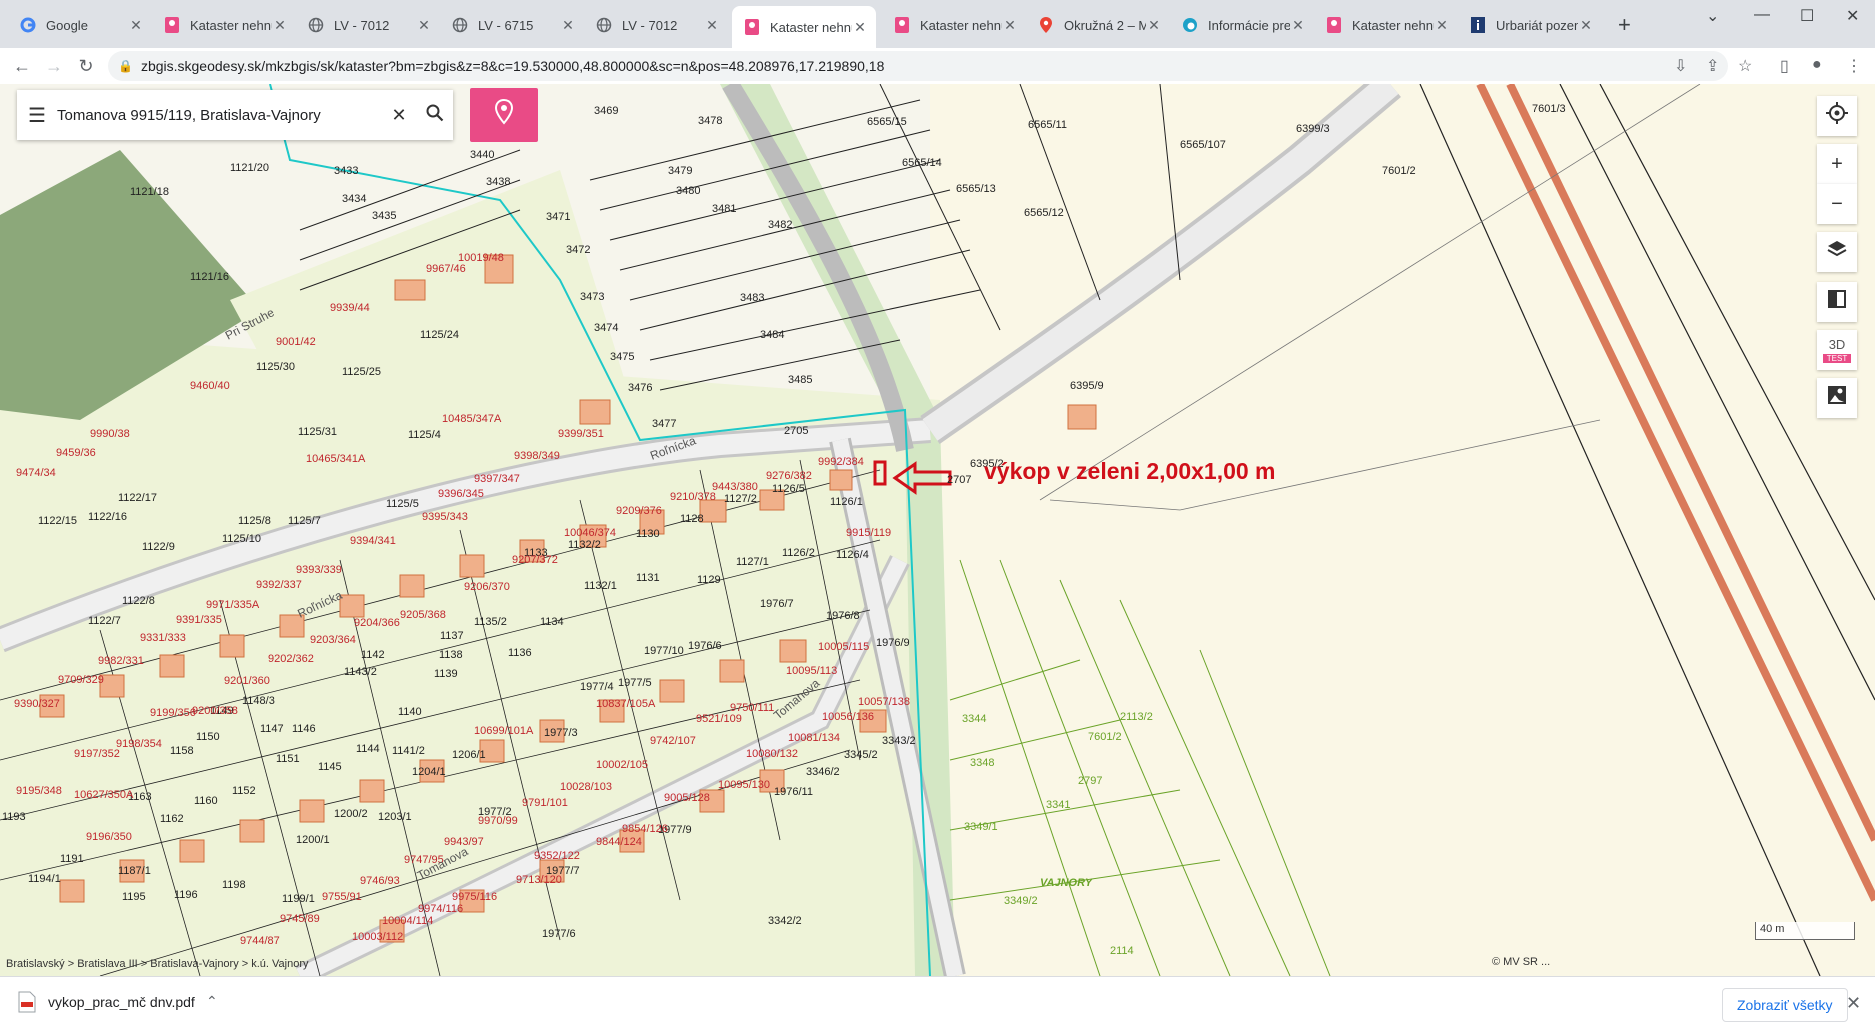  I want to click on parcel-label: 1122/15, so click(57, 521).